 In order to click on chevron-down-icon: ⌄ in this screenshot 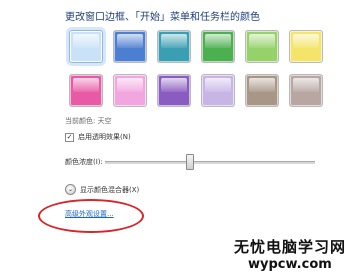, I will do `click(70, 189)`.